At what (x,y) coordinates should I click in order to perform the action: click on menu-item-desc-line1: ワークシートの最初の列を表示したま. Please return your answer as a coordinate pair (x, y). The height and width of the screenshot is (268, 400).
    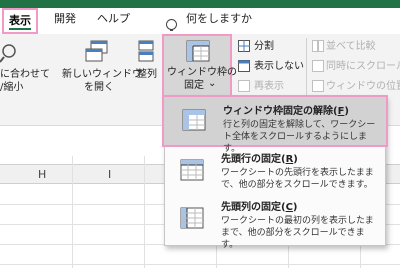
    Looking at the image, I should click on (297, 221).